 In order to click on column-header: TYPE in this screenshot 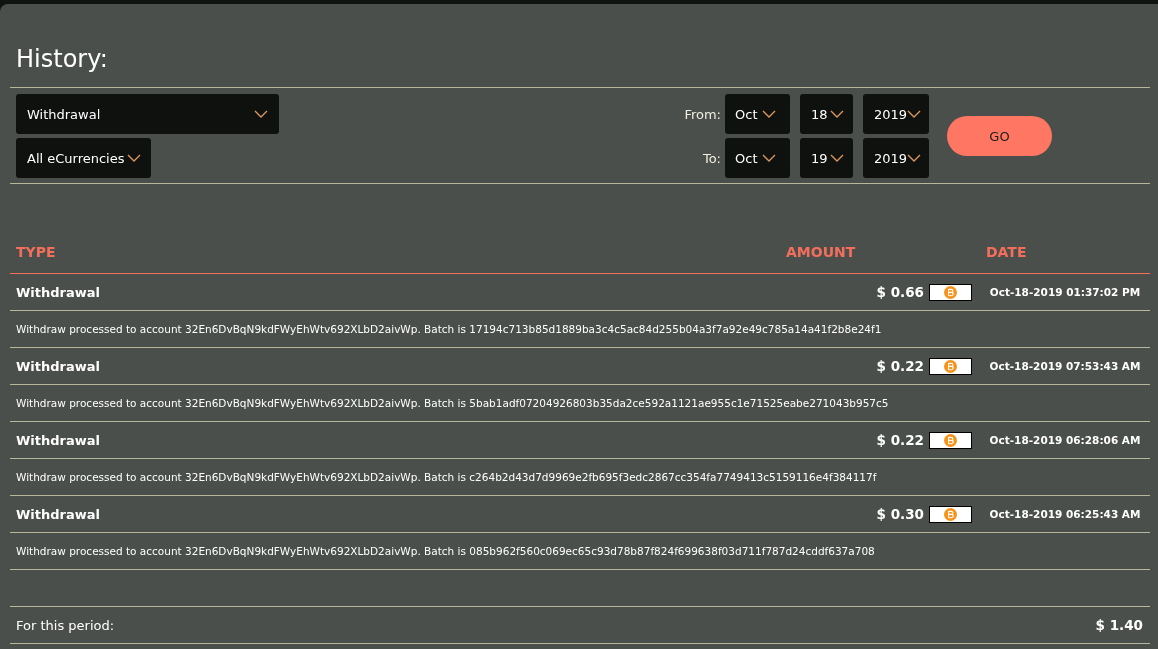, I will do `click(36, 252)`.